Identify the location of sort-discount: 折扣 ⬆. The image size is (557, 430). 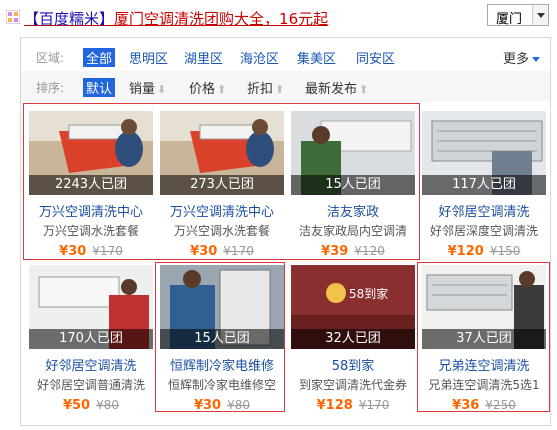
(265, 87).